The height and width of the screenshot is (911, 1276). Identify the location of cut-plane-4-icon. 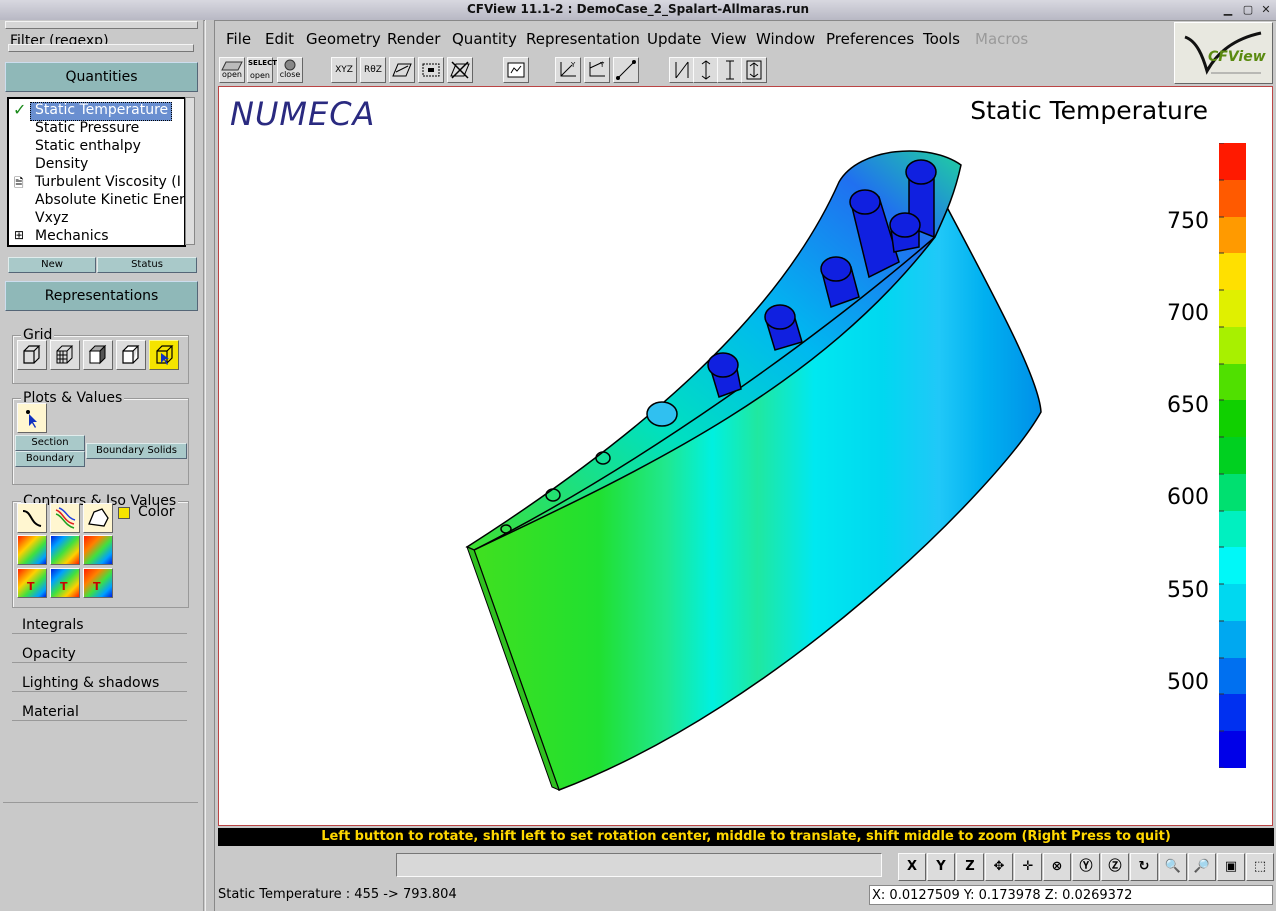
(754, 70).